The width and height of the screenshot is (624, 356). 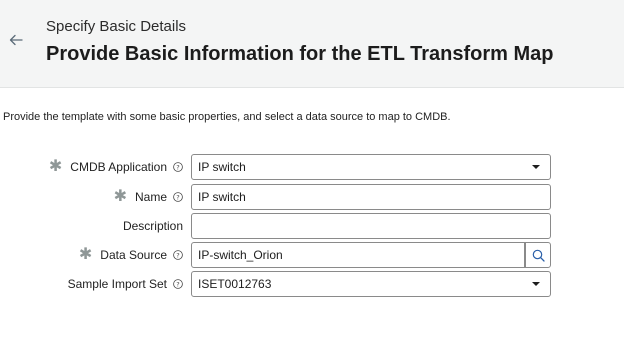 I want to click on name-label: Name, so click(x=150, y=197).